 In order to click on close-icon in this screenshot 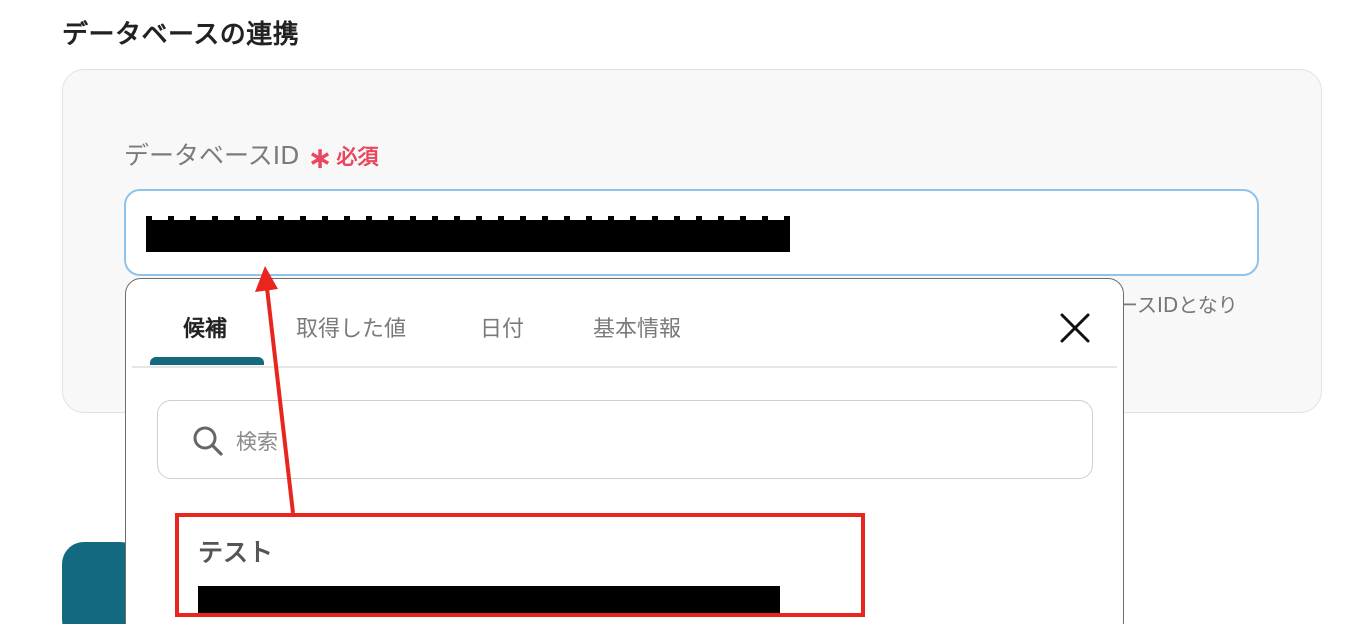, I will do `click(1075, 328)`.